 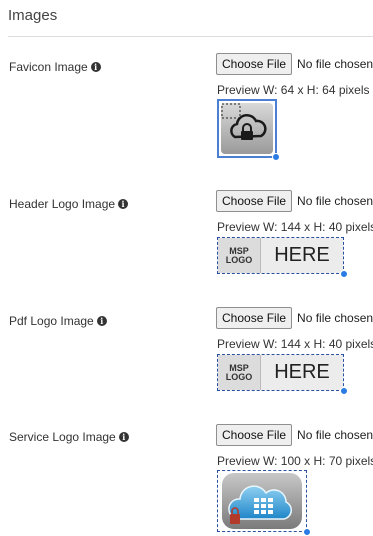 I want to click on header-logo-image-label: Header Logo Image i, so click(x=69, y=204).